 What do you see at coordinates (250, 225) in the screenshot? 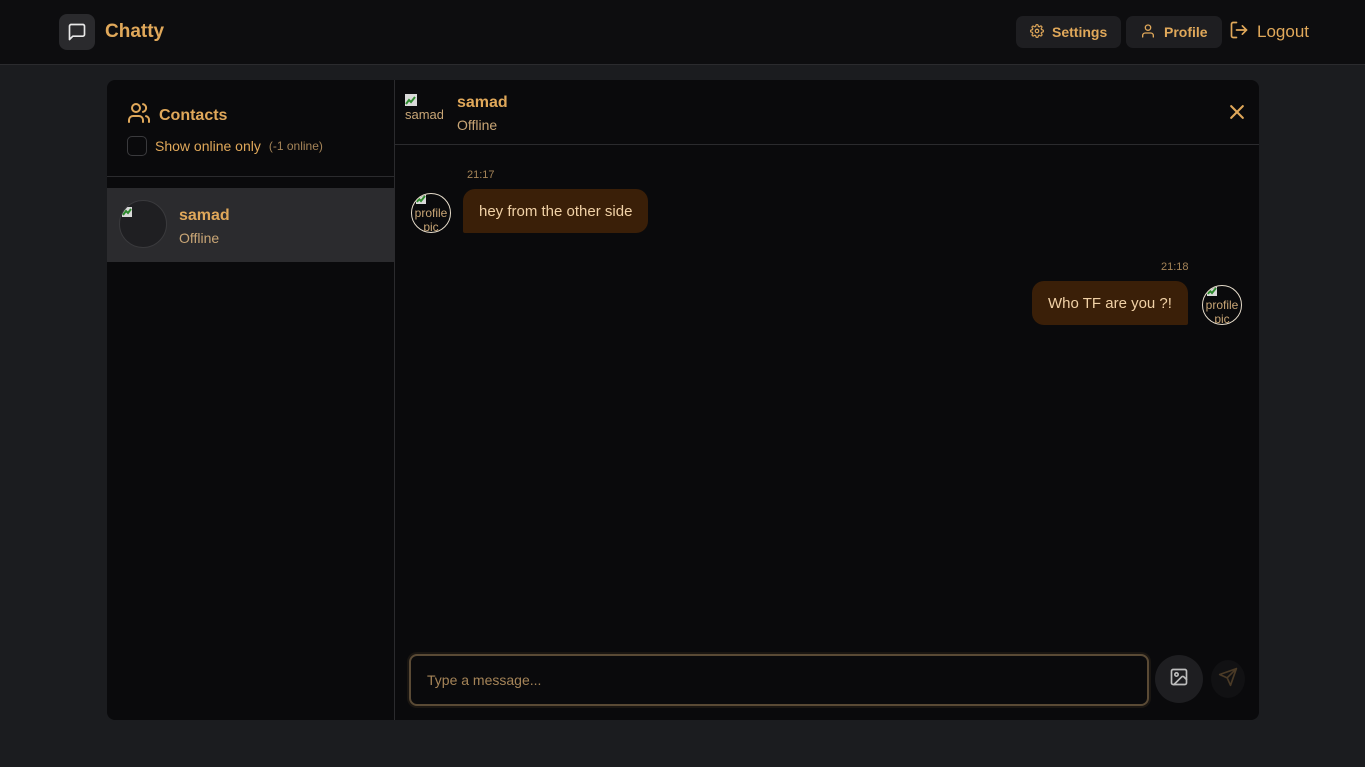
I see `contact-item: samad Offline` at bounding box center [250, 225].